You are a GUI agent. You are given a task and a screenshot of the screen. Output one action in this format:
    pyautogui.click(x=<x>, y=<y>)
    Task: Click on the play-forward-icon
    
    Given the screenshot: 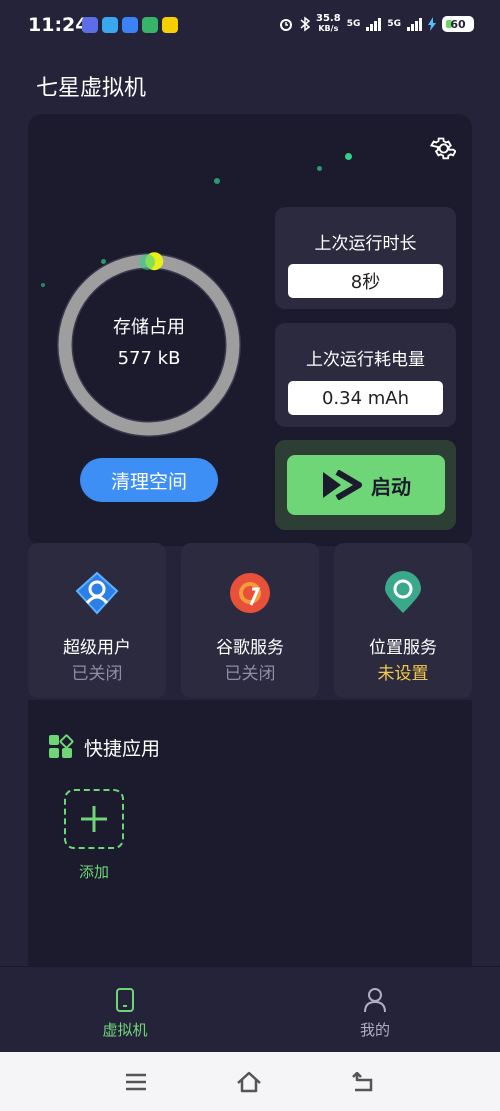 What is the action you would take?
    pyautogui.click(x=342, y=485)
    